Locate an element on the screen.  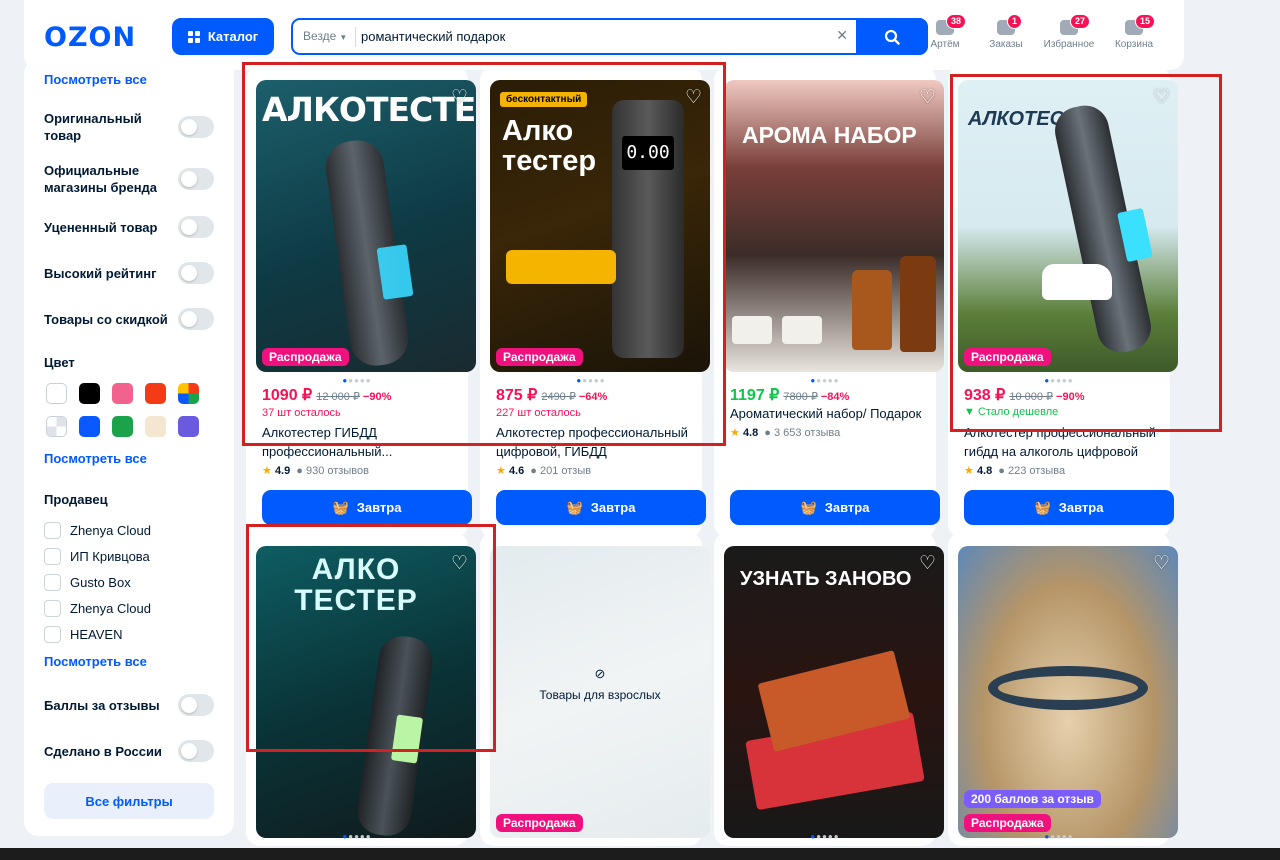
search-bar: Везде ▼ романтический подарок ✕ is located at coordinates (609, 36).